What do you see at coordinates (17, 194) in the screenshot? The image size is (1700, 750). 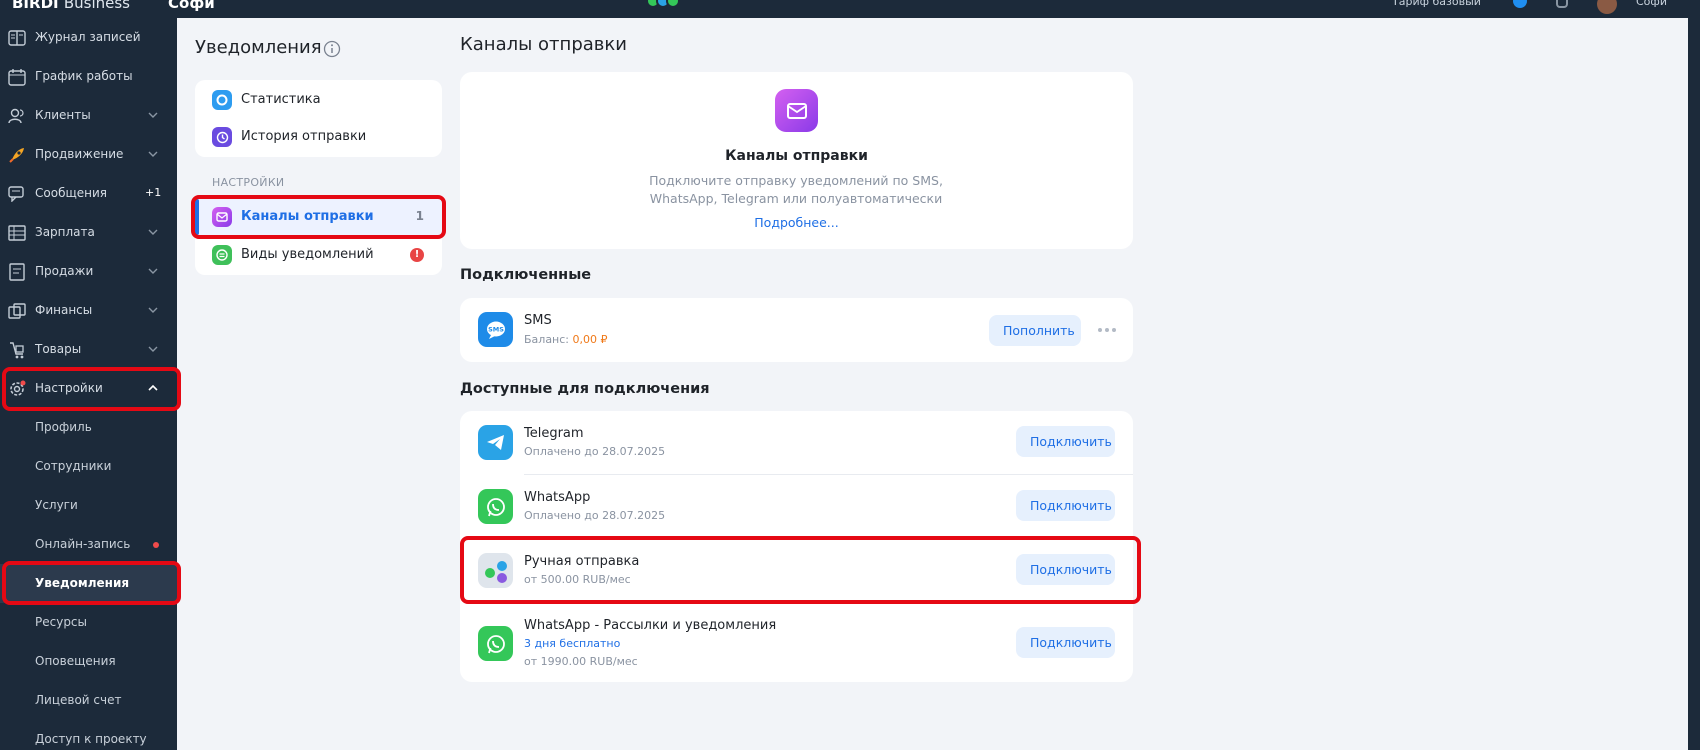 I see `messages-icon` at bounding box center [17, 194].